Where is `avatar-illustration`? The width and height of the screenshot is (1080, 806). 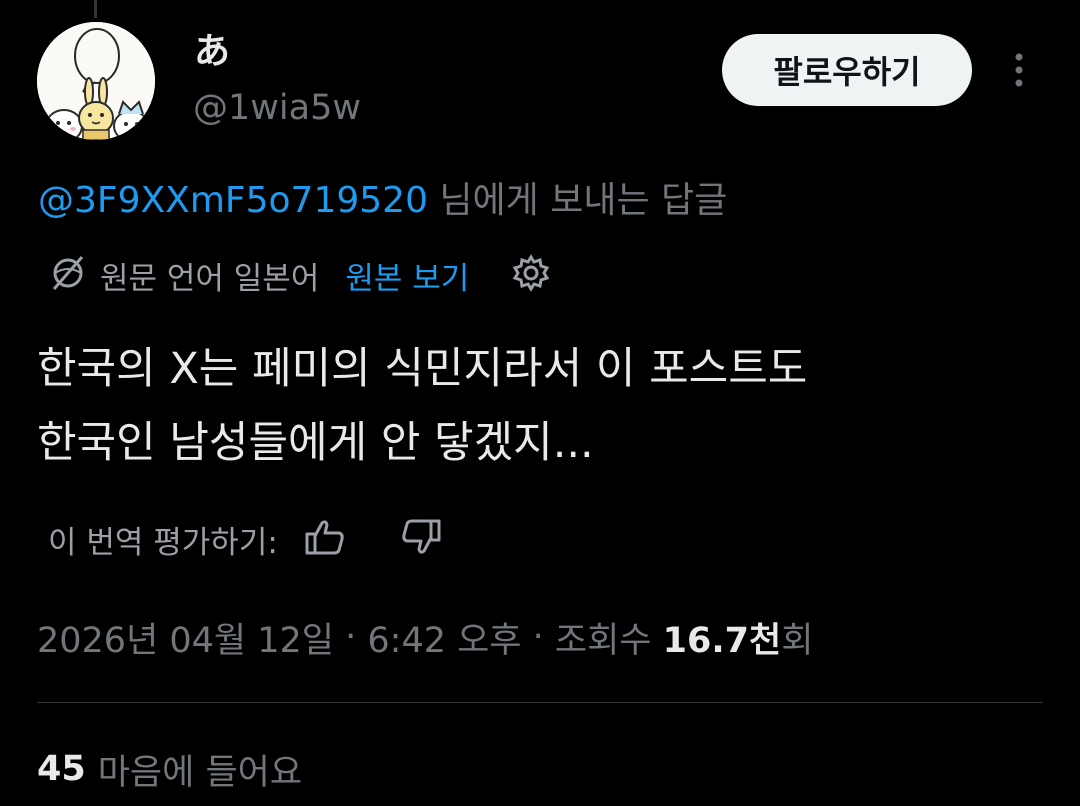
avatar-illustration is located at coordinates (96, 81).